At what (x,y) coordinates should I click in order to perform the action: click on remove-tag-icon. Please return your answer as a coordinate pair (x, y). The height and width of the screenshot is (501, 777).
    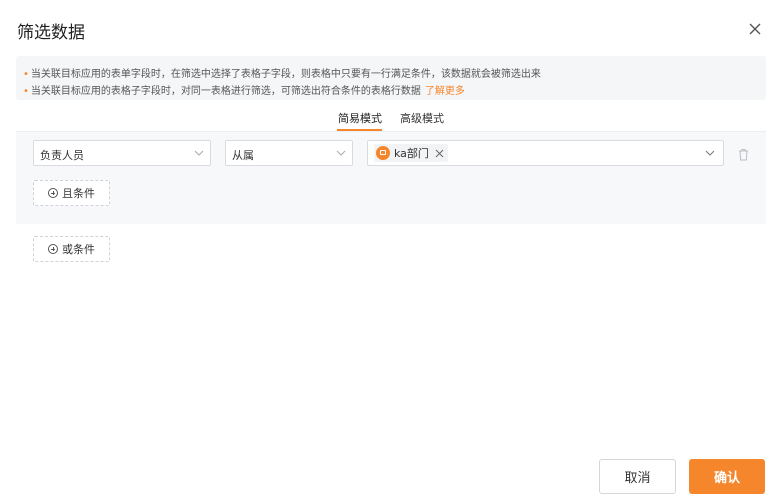
    Looking at the image, I should click on (439, 153).